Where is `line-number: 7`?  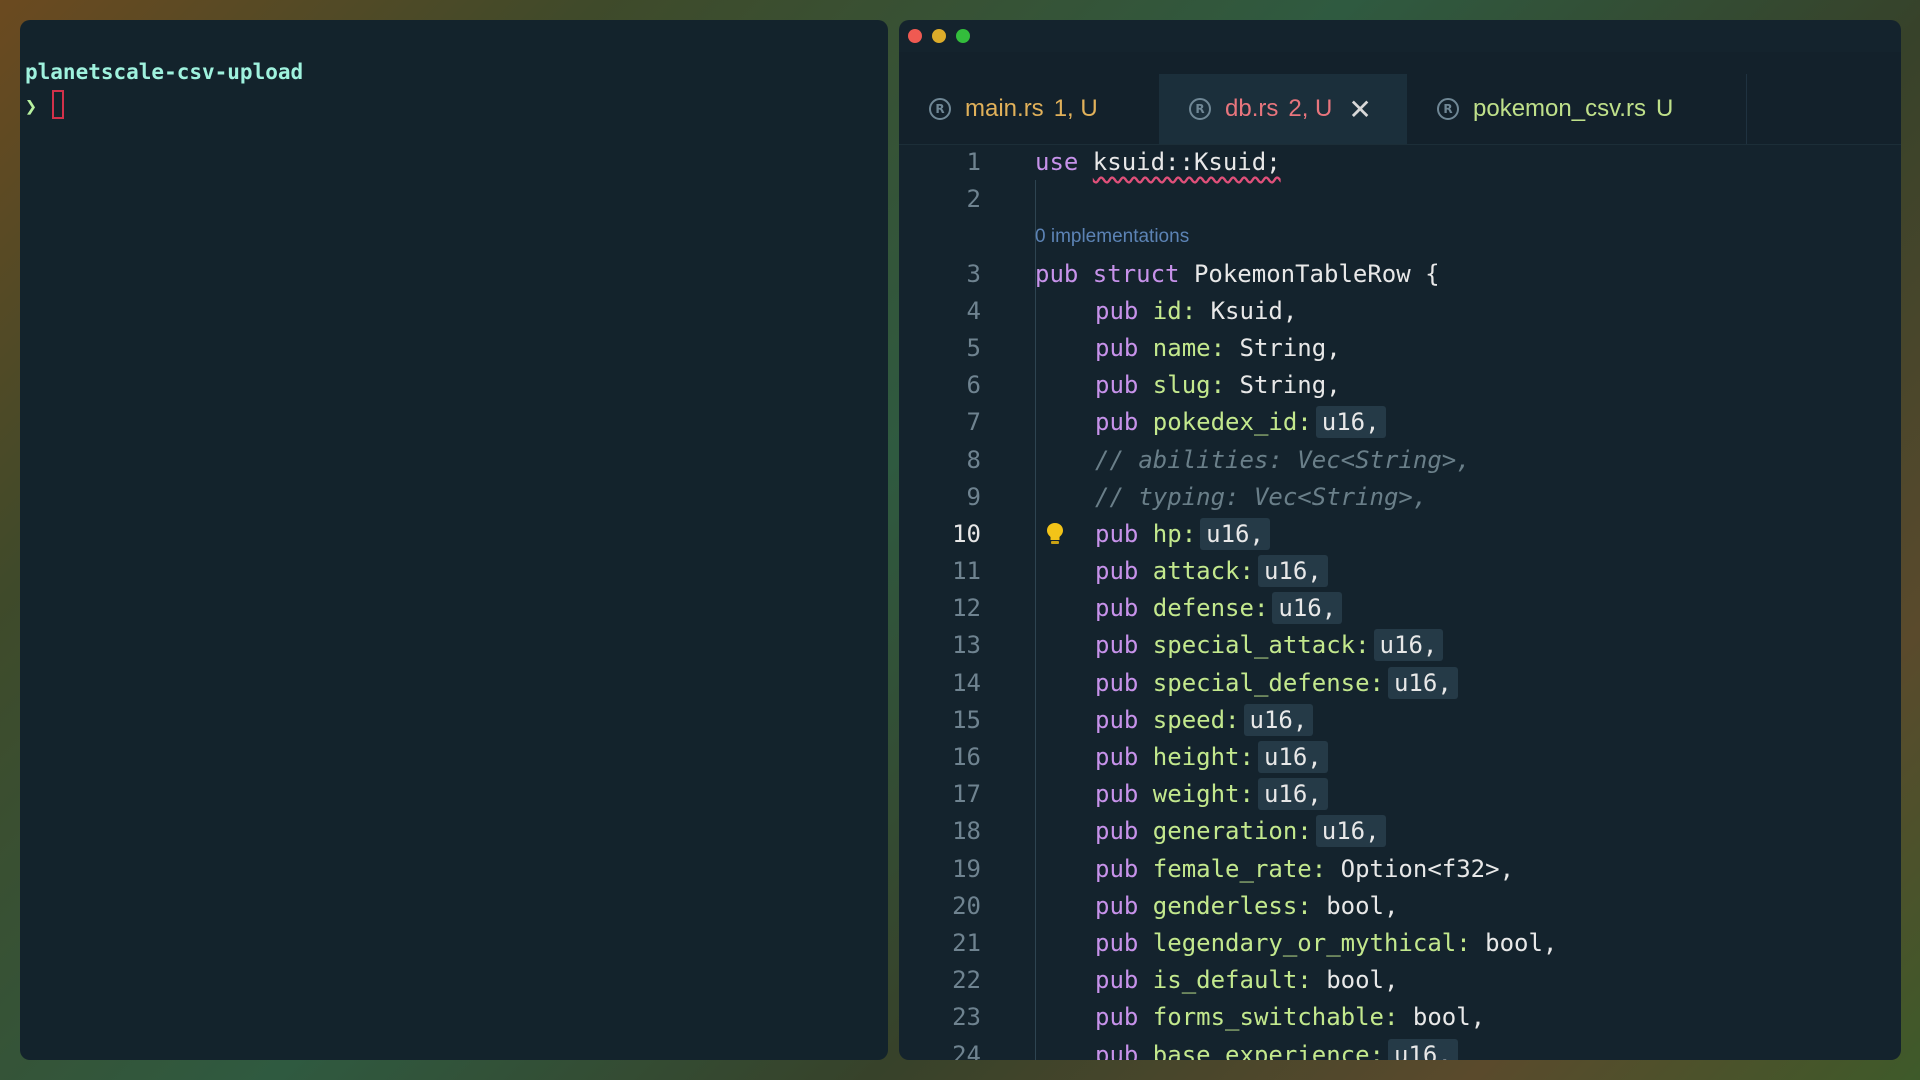
line-number: 7 is located at coordinates (973, 422).